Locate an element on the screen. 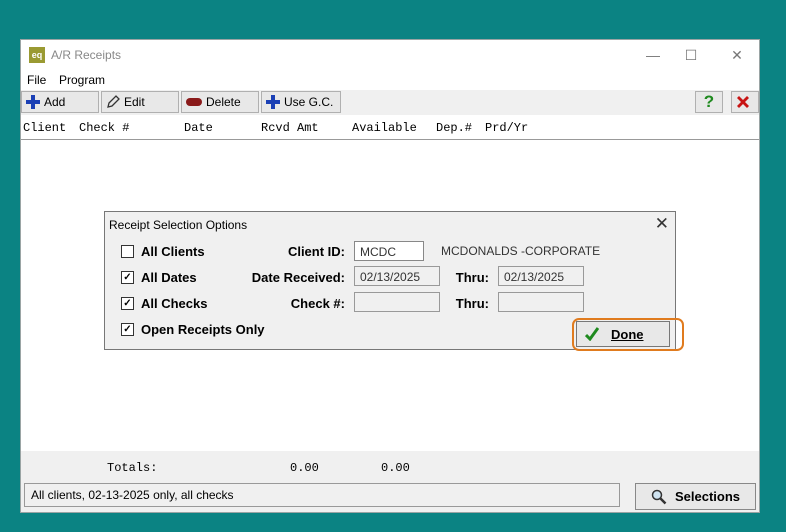  dialog-title: Receipt Selection Options is located at coordinates (178, 225).